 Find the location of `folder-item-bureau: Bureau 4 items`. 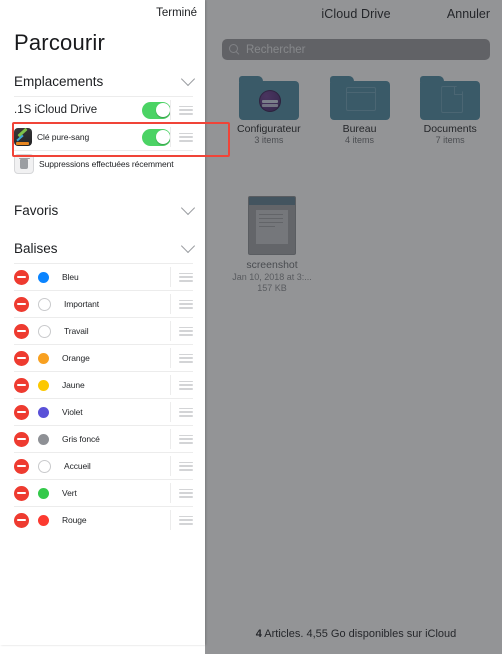

folder-item-bureau: Bureau 4 items is located at coordinates (360, 111).